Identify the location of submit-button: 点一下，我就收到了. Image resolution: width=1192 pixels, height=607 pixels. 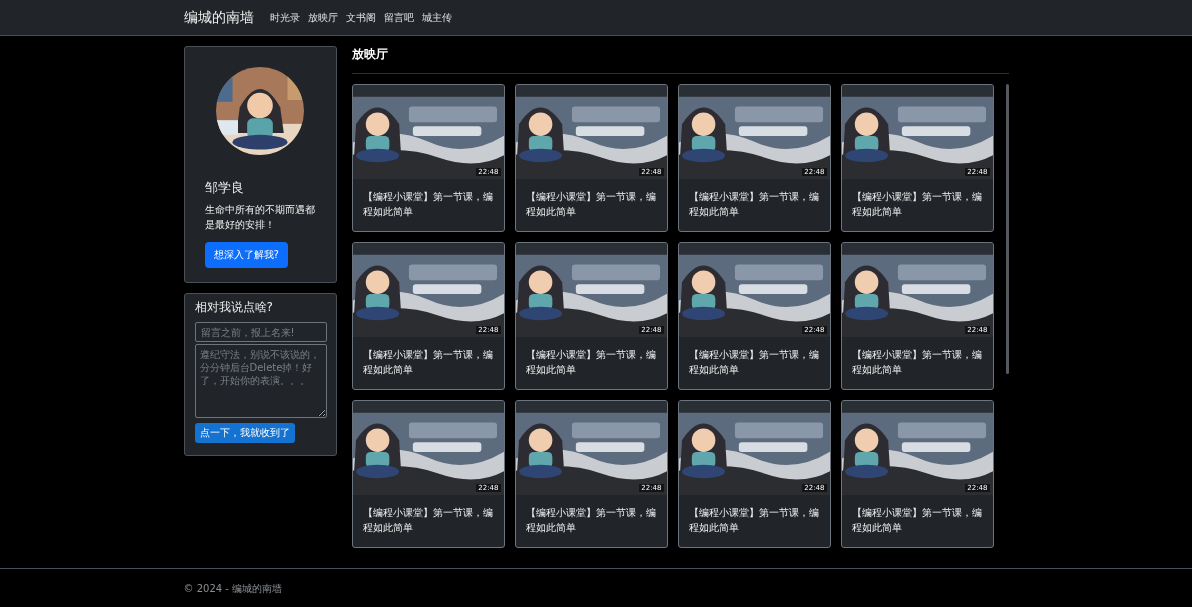
(244, 433).